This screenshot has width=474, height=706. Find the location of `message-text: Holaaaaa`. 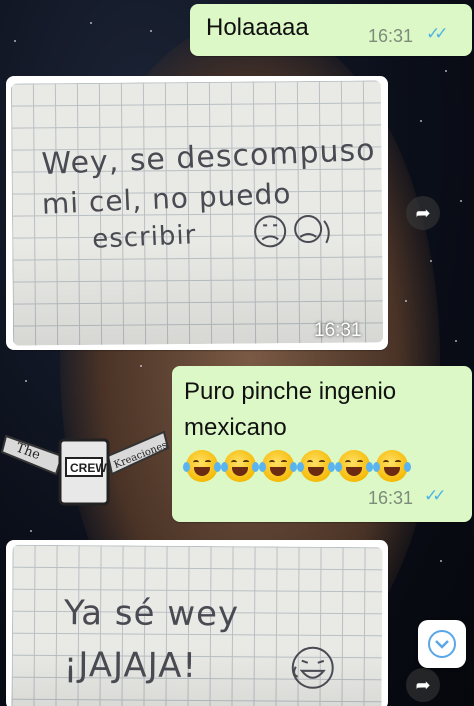

message-text: Holaaaaa is located at coordinates (257, 27).